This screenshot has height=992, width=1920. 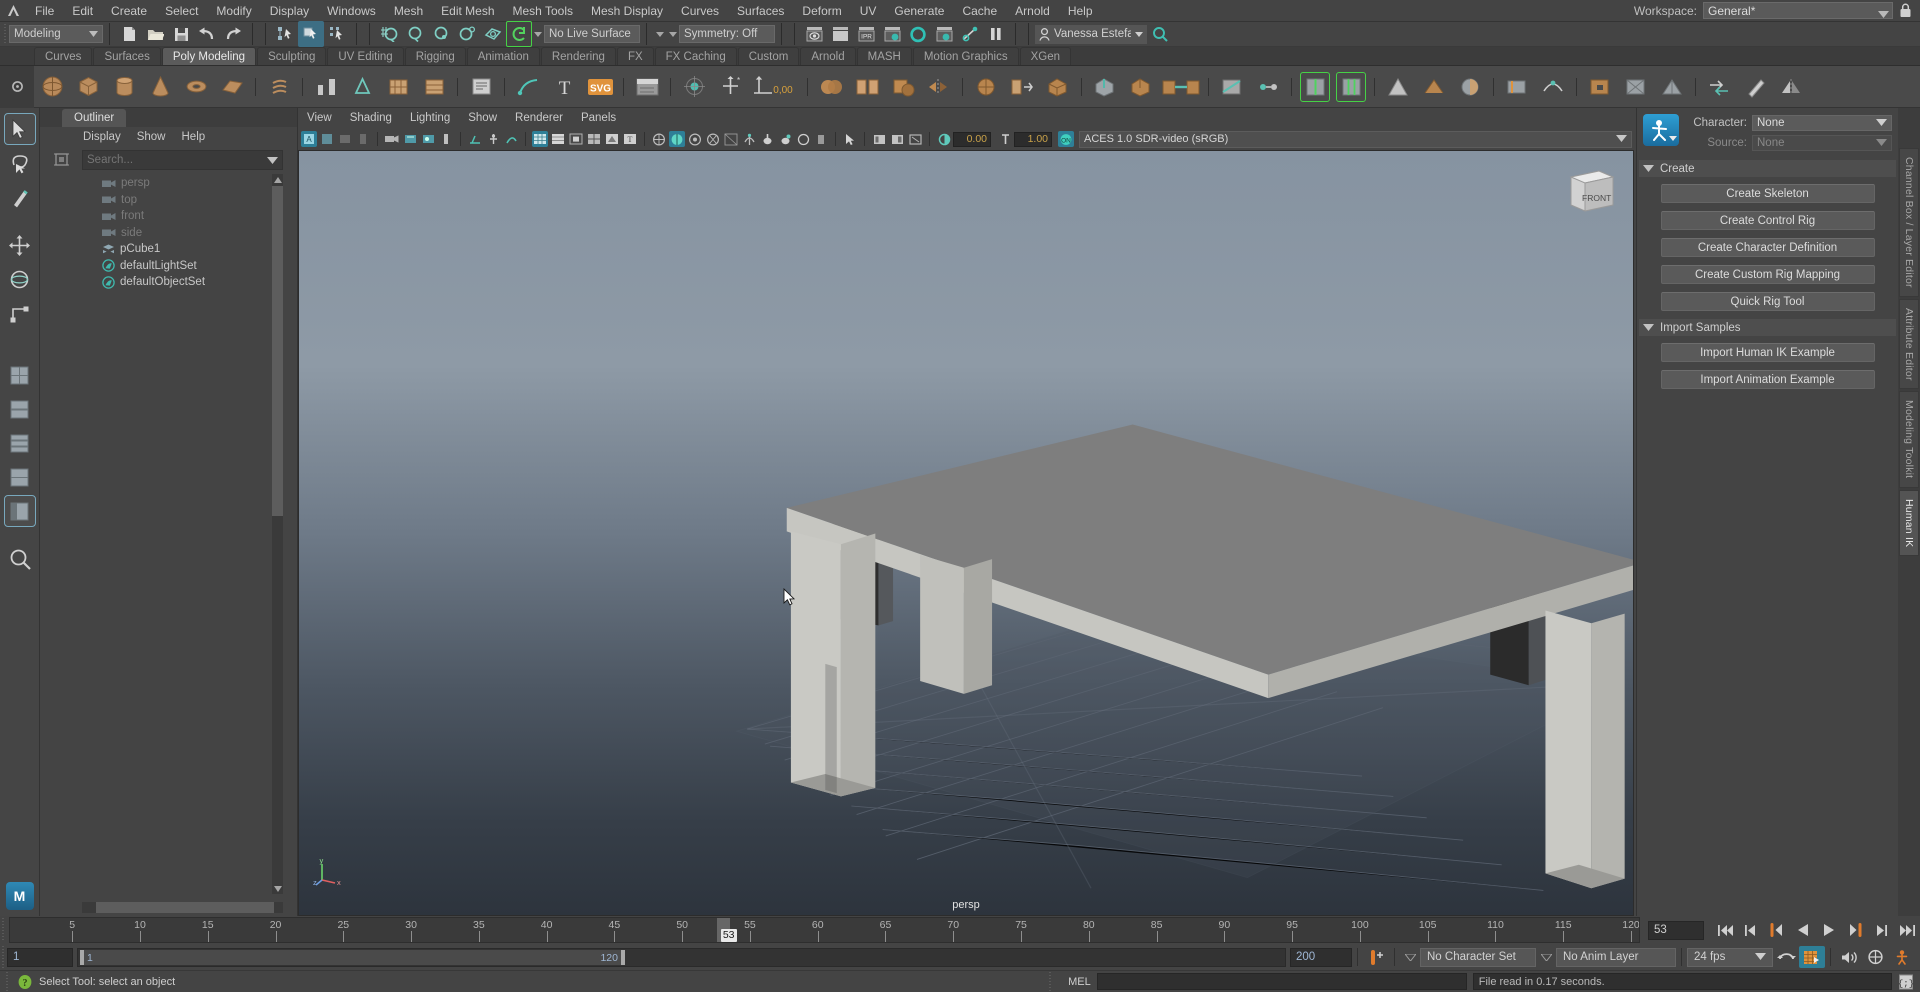 I want to click on outliner-item-top: top, so click(x=168, y=200).